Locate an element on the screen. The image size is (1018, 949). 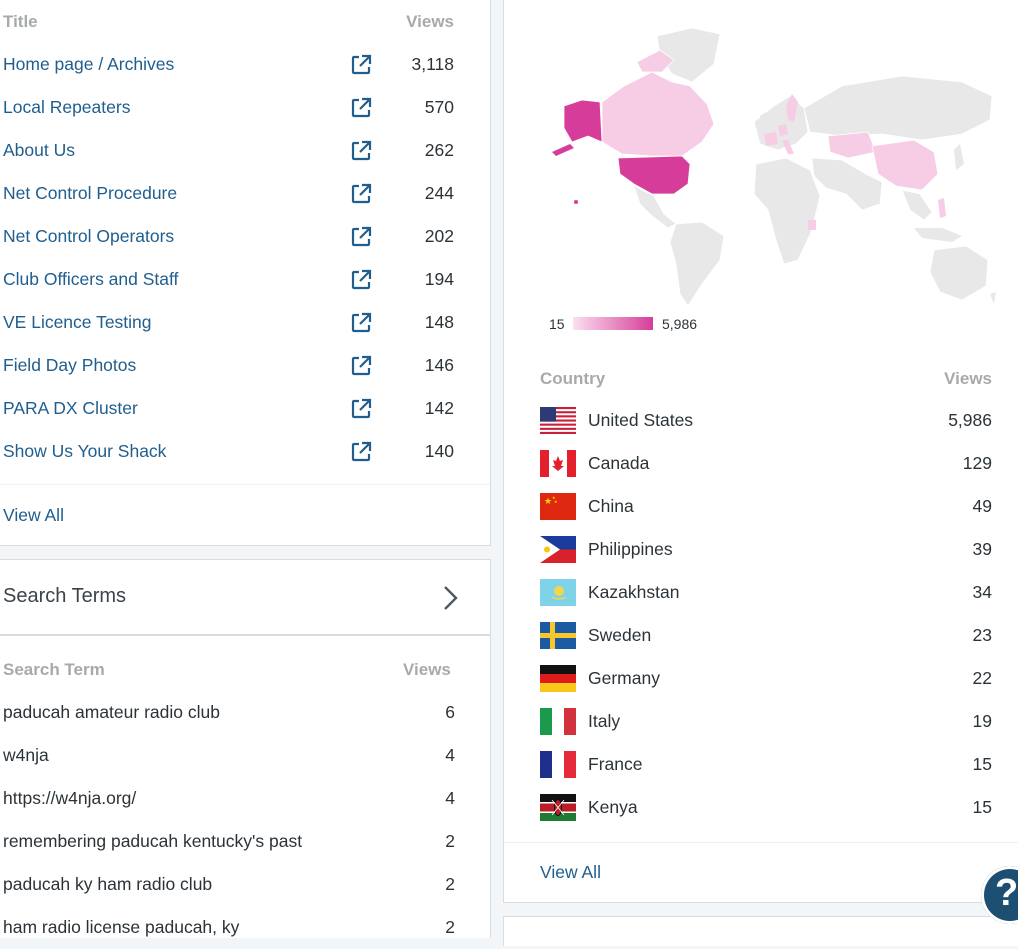
country-name: Kenya is located at coordinates (613, 807).